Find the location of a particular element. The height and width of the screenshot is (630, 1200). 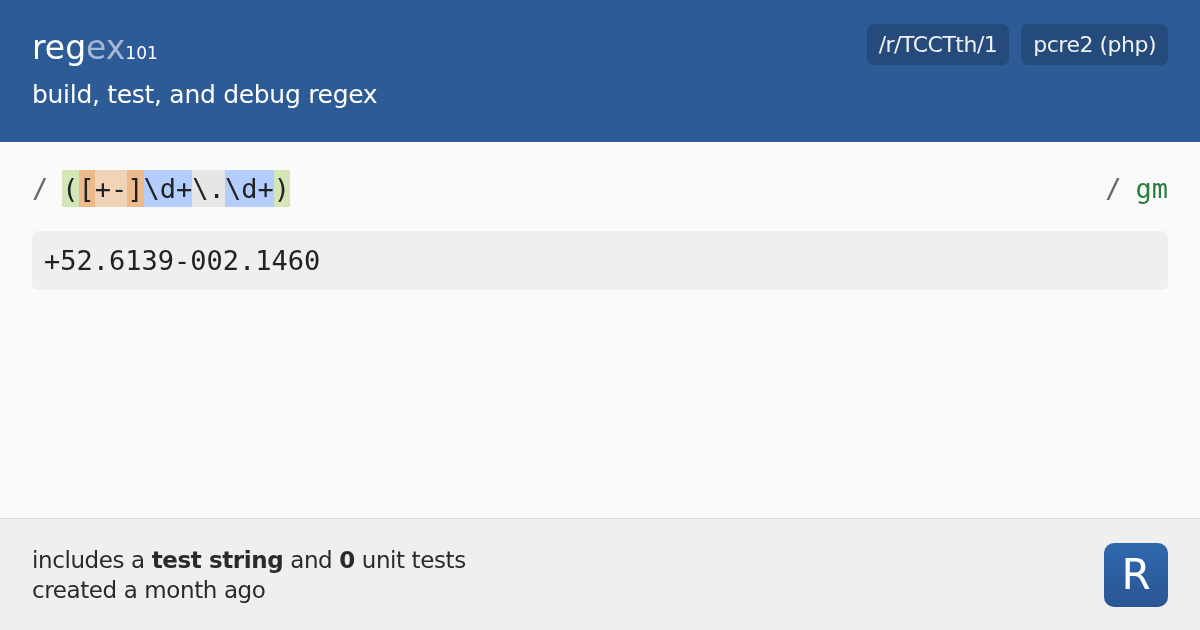

regex-token: \. is located at coordinates (208, 188).